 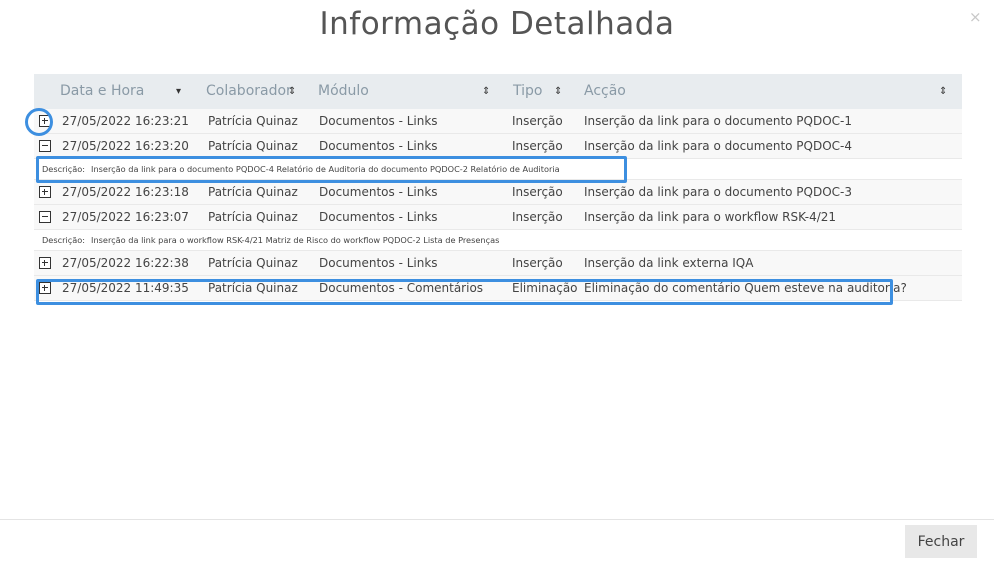 I want to click on column-label: Tipo, so click(x=528, y=91).